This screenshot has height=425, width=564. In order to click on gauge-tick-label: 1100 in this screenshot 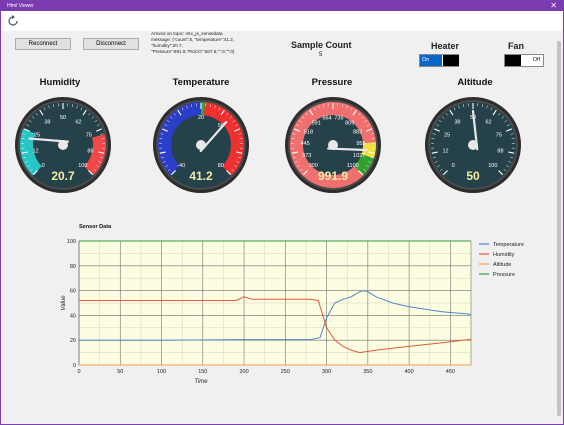, I will do `click(353, 166)`.